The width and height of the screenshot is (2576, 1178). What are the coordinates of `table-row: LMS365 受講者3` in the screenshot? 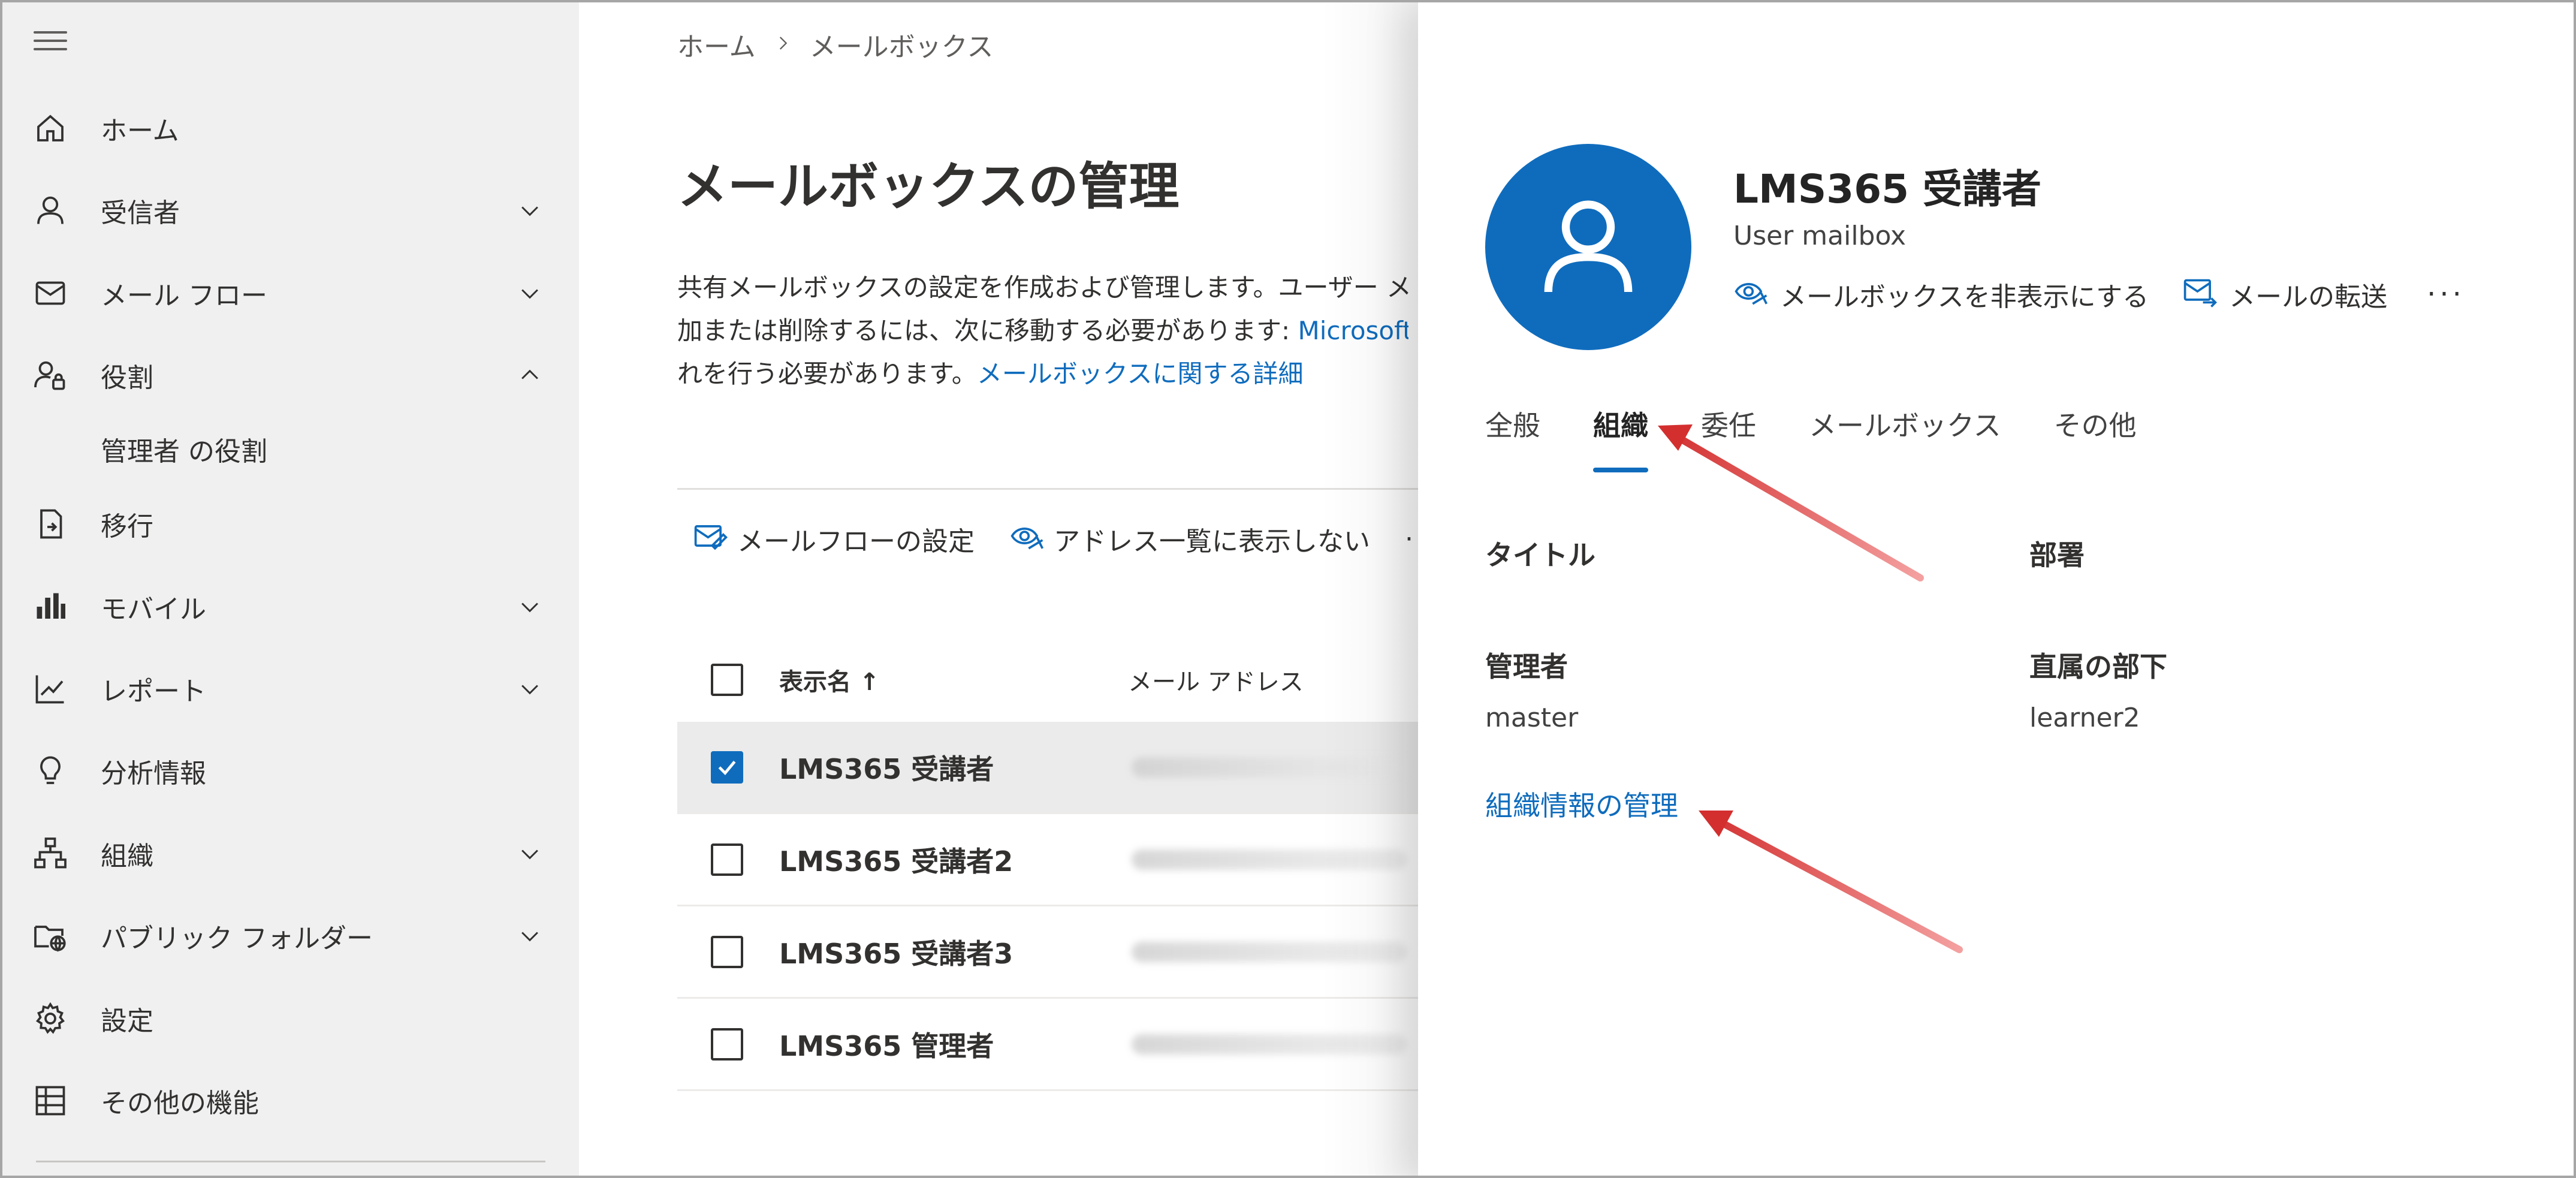 It's located at (1047, 952).